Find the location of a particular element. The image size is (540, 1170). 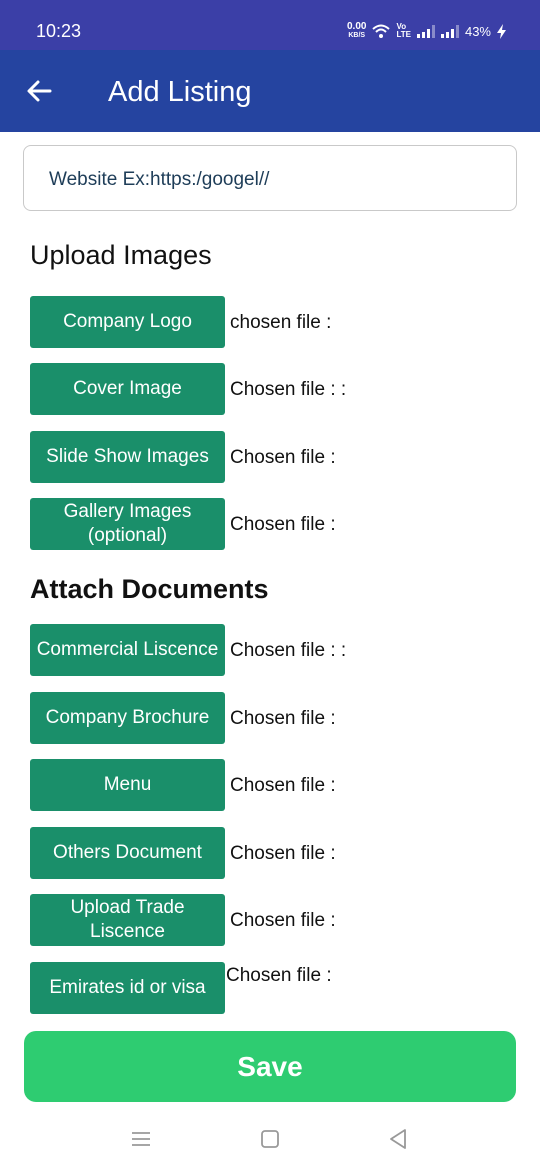

status-bar: 10:23 0.00 KB/S Vo LTE 43% is located at coordinates (270, 25).